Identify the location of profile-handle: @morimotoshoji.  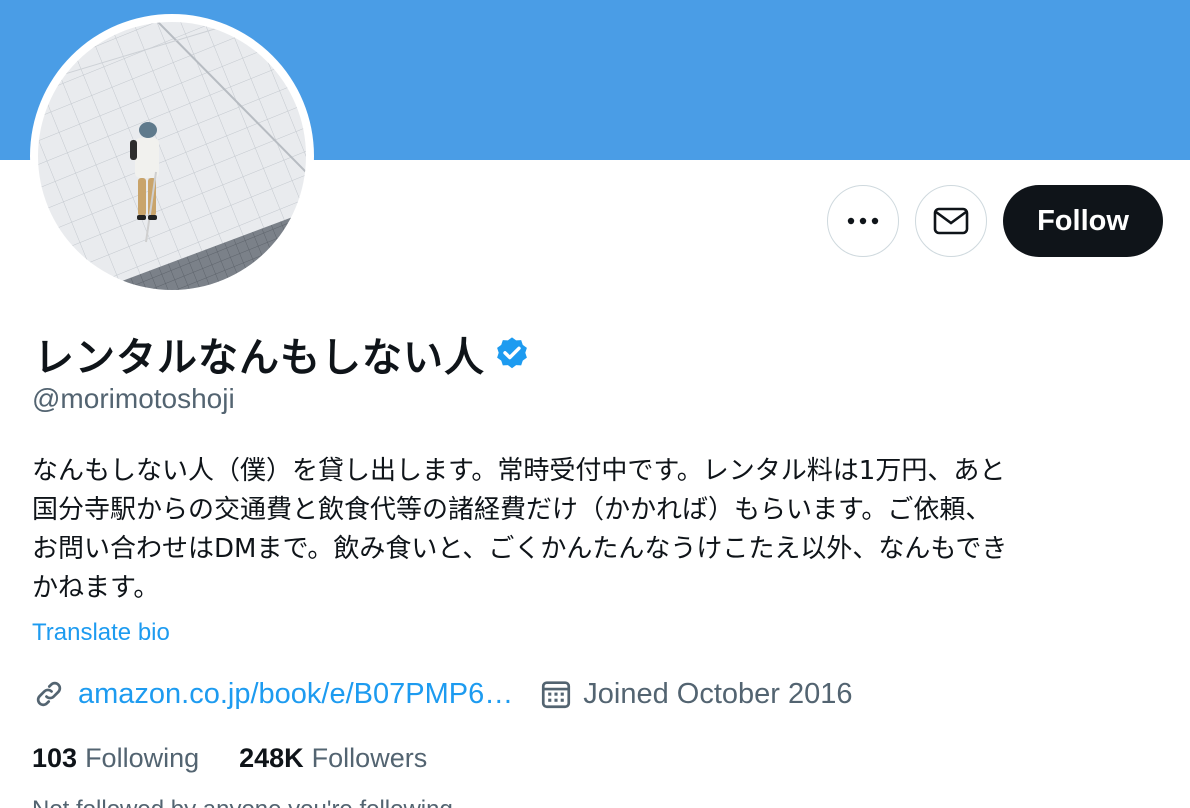
(133, 398).